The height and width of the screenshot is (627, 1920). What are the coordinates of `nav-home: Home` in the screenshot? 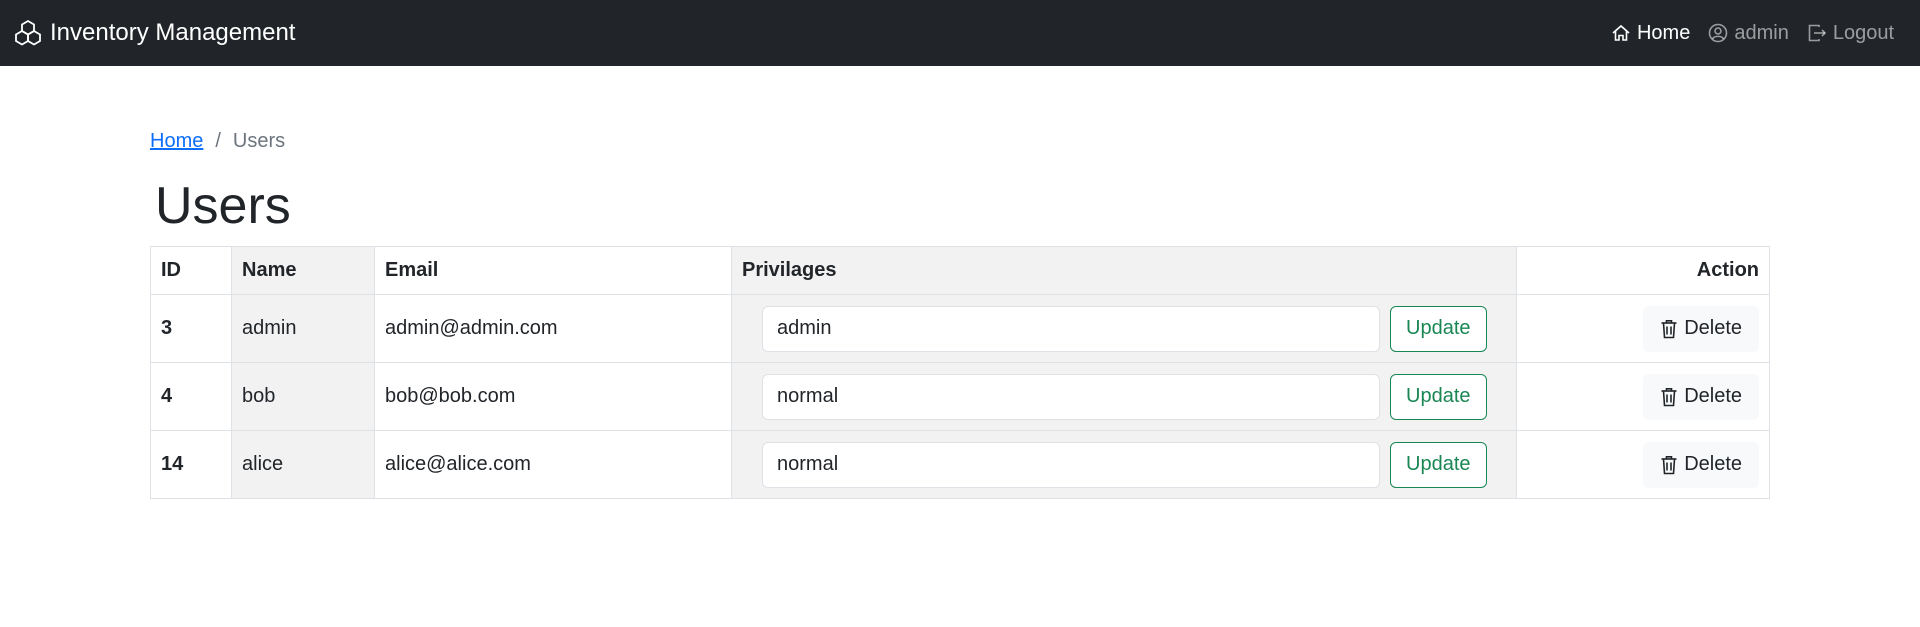 It's located at (1650, 33).